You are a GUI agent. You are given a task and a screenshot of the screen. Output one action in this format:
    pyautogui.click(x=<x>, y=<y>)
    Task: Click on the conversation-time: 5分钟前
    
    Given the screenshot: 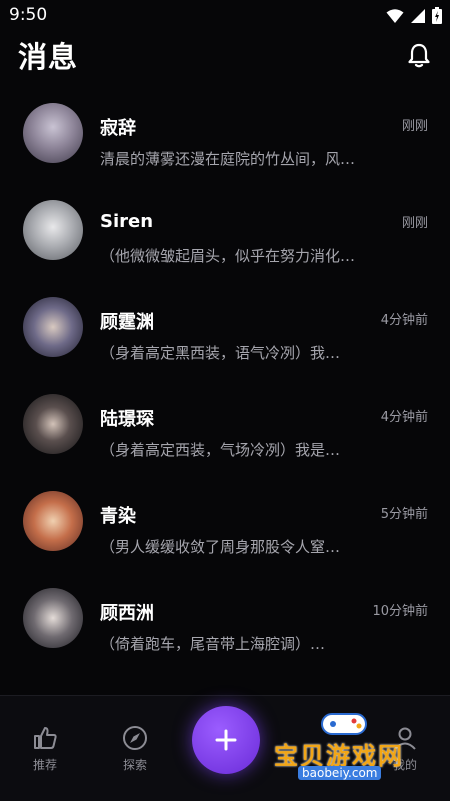 What is the action you would take?
    pyautogui.click(x=404, y=514)
    